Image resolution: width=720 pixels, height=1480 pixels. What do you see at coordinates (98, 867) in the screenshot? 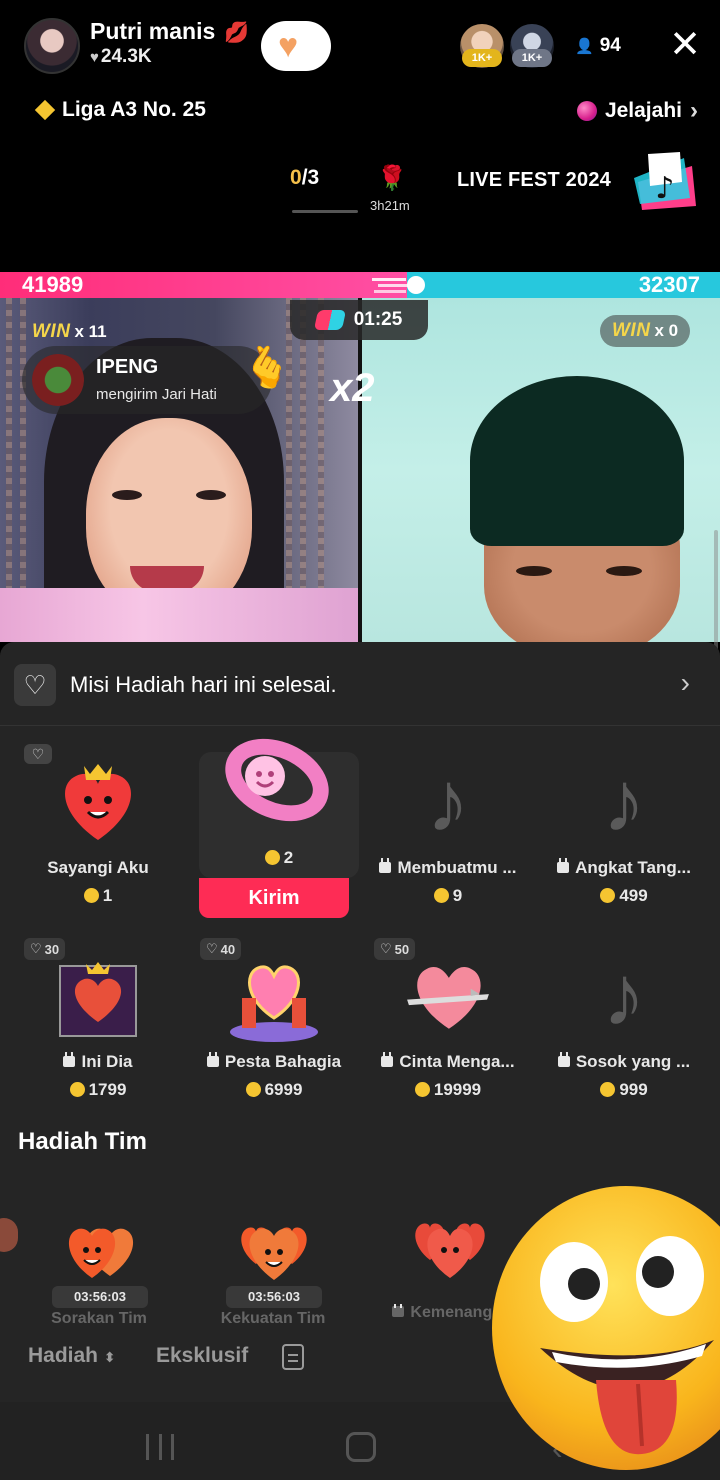
I see `gift-name: Sayangi Aku` at bounding box center [98, 867].